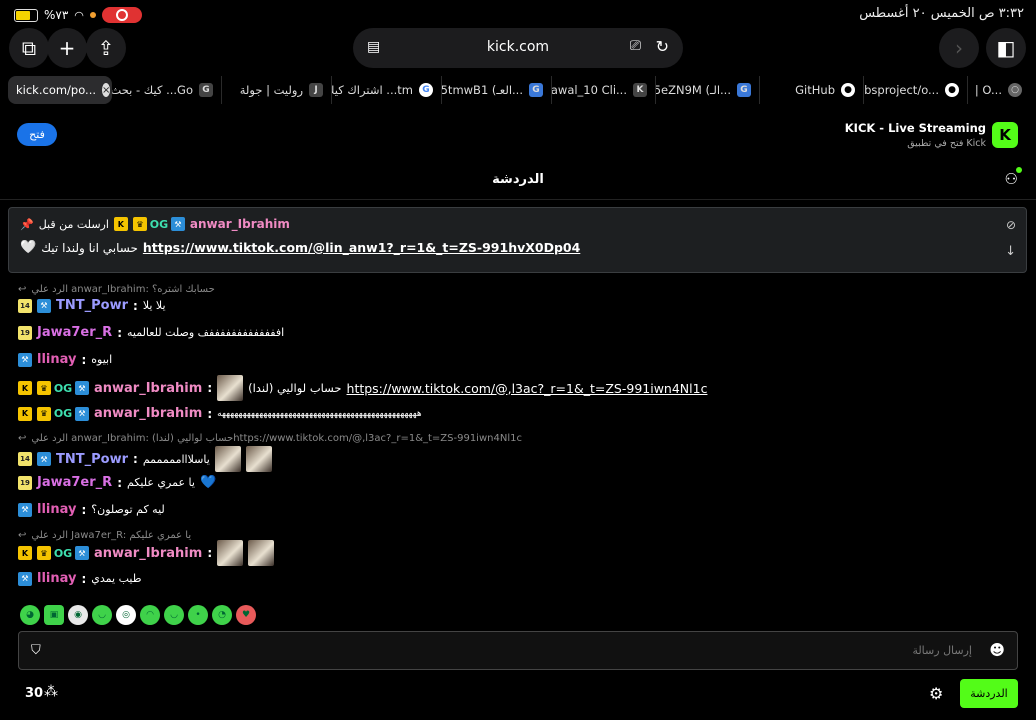 The height and width of the screenshot is (720, 1036). What do you see at coordinates (497, 90) in the screenshot?
I see `tab-5tmwb1: #5tmwB1 (العـ... G` at bounding box center [497, 90].